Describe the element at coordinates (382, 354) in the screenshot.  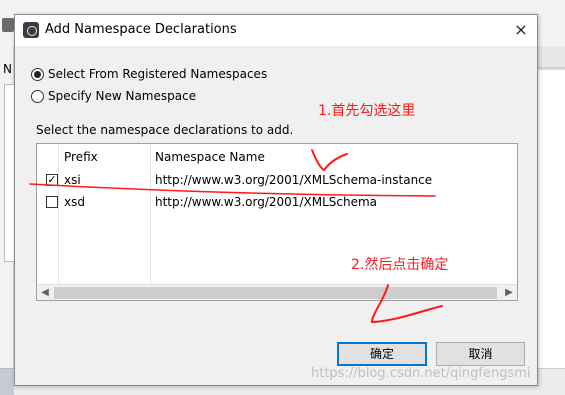
I see `ok-button: 确定` at that location.